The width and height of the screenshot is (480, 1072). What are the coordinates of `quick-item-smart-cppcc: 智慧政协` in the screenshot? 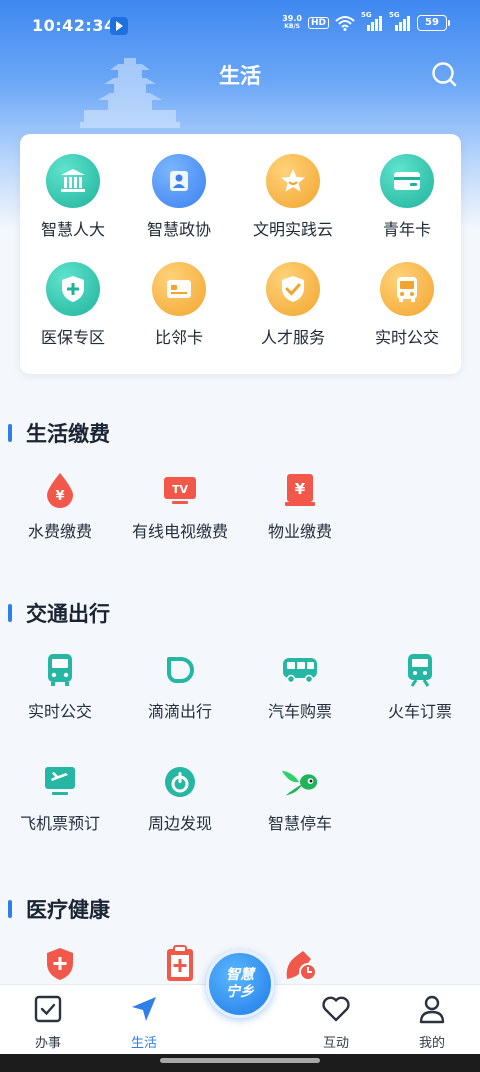 It's located at (179, 197).